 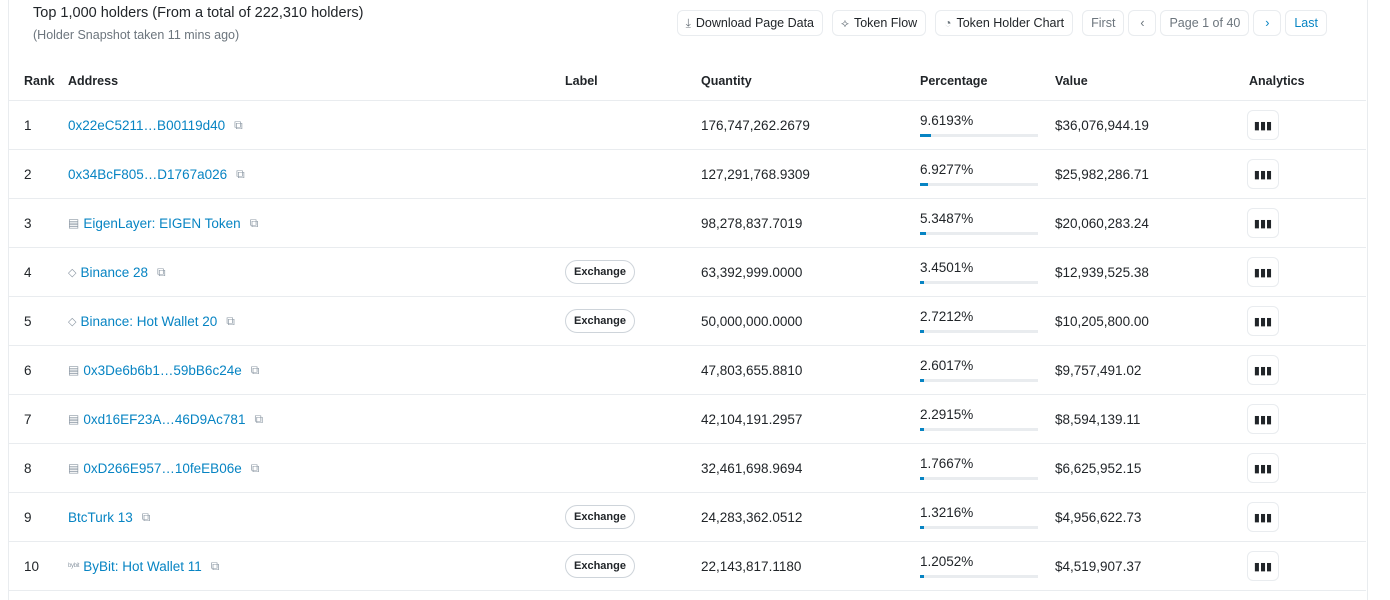 What do you see at coordinates (38, 223) in the screenshot?
I see `rank-cell: 3` at bounding box center [38, 223].